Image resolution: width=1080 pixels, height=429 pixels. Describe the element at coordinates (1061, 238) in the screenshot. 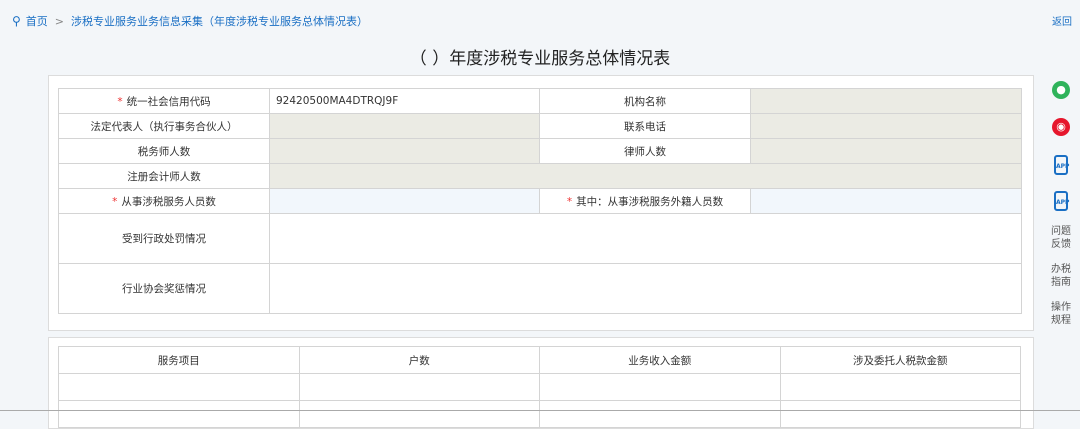

I see `feedback-button: 问题 反馈` at that location.